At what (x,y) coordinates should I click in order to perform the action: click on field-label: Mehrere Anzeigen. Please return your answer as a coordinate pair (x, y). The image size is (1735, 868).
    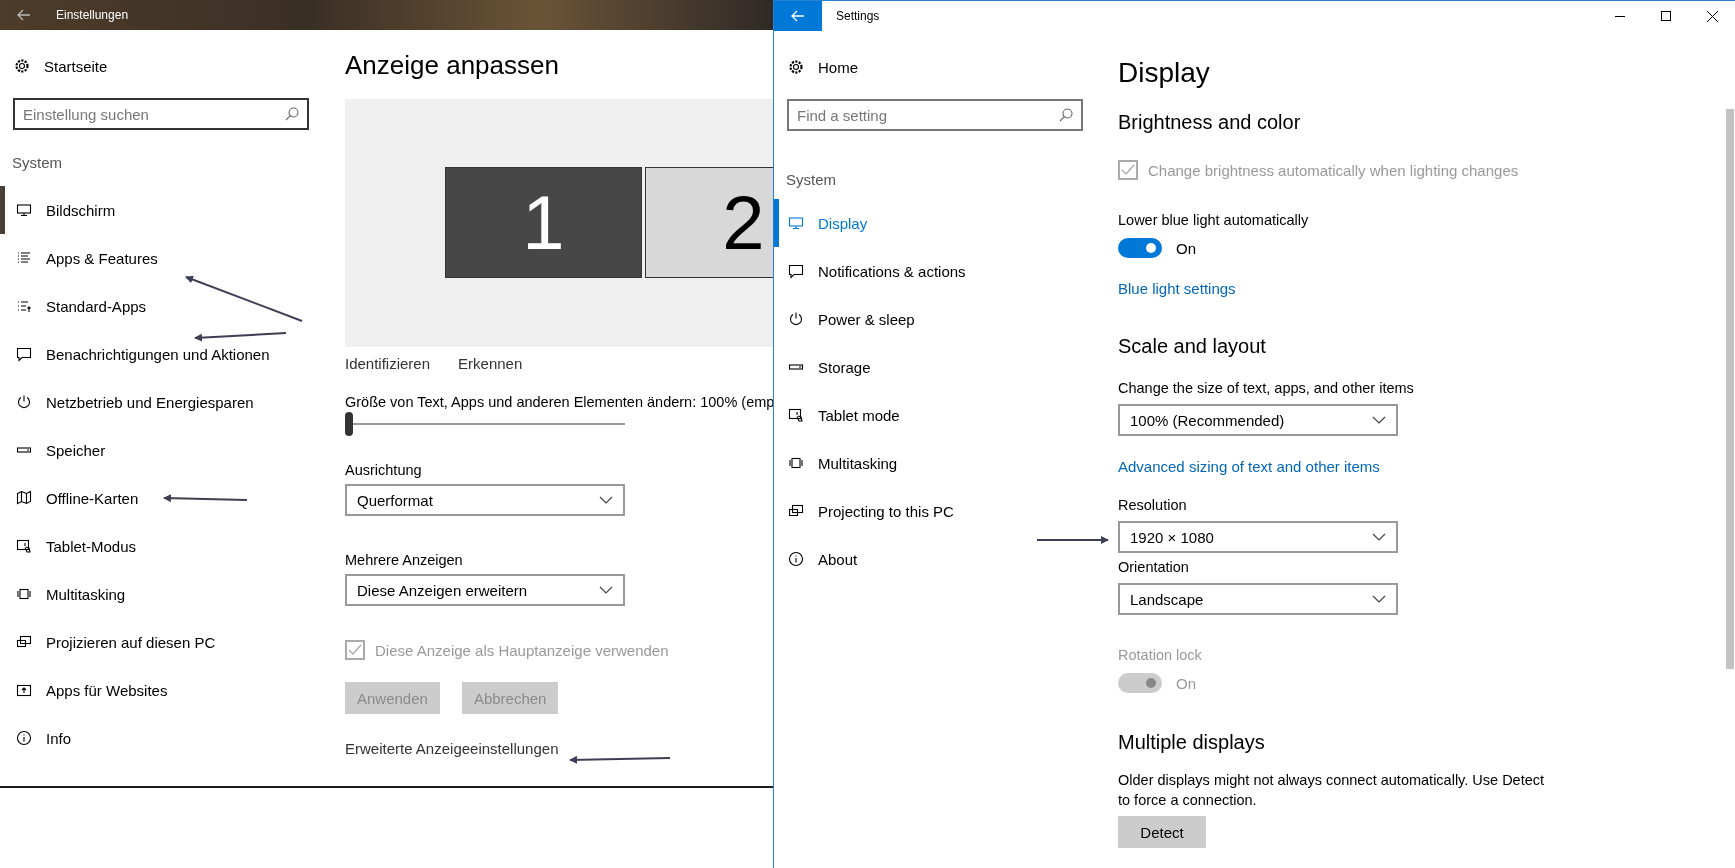
    Looking at the image, I should click on (404, 560).